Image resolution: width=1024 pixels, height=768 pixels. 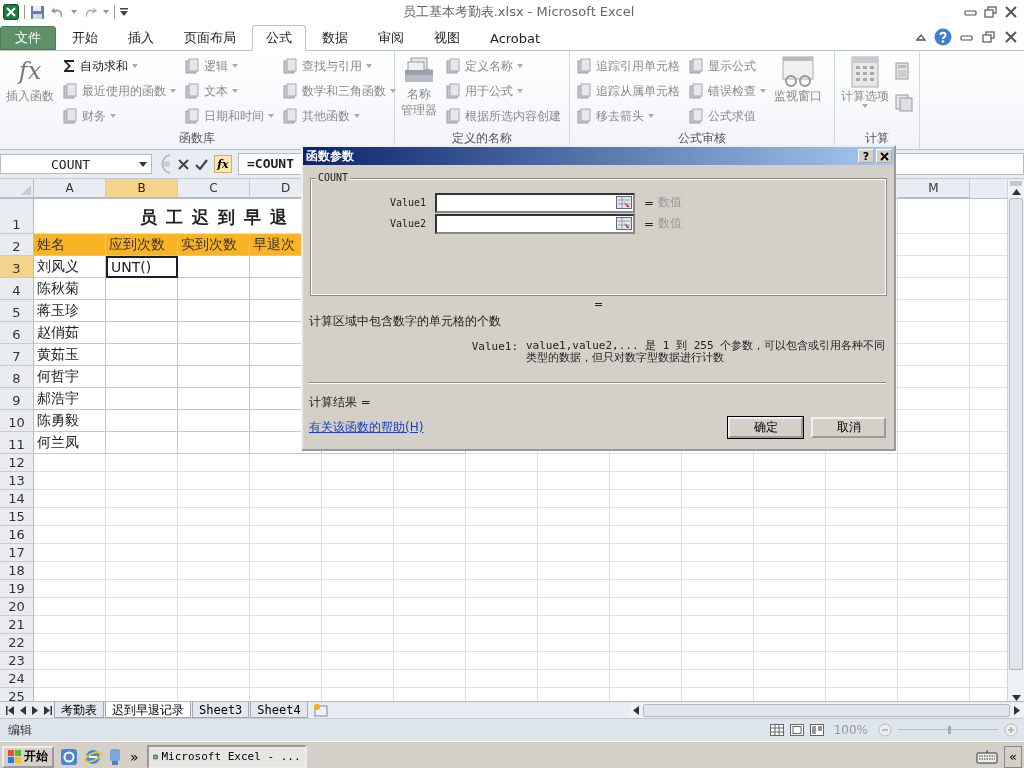 I want to click on row-header: 18, so click(x=17, y=571).